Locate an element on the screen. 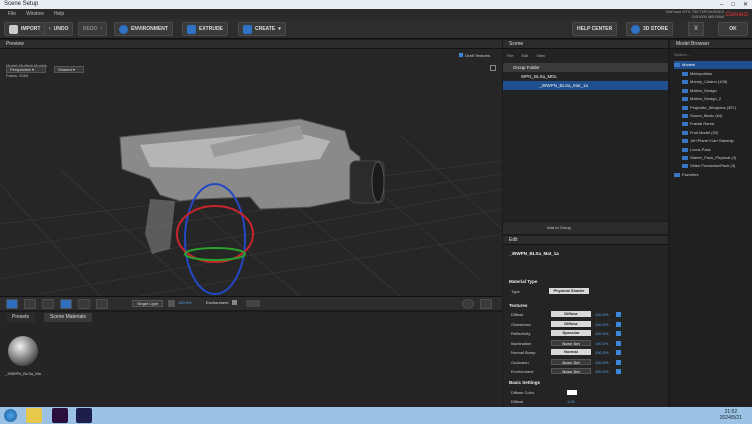 This screenshot has width=752, height=424. texture-row: Environment None Set 100.0% is located at coordinates (586, 371).